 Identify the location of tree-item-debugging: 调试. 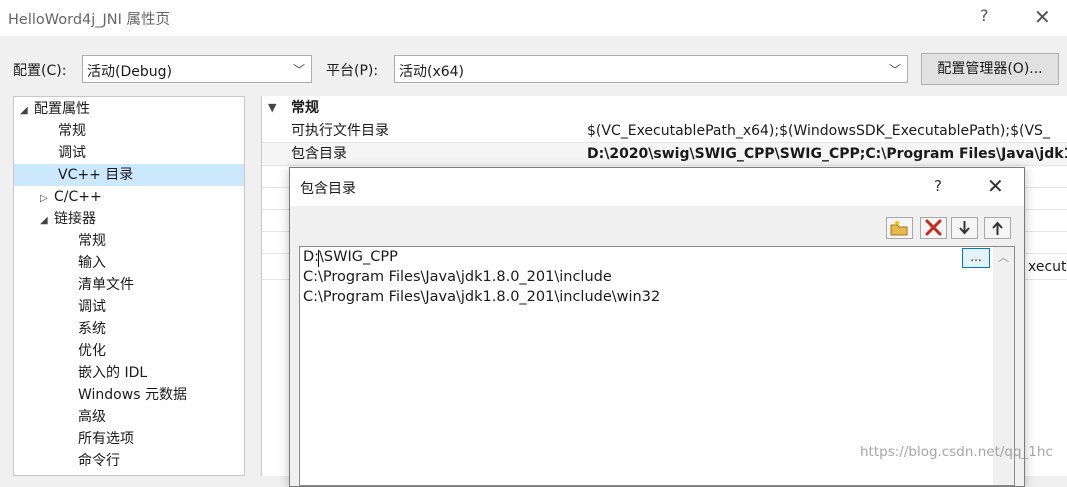
(72, 153).